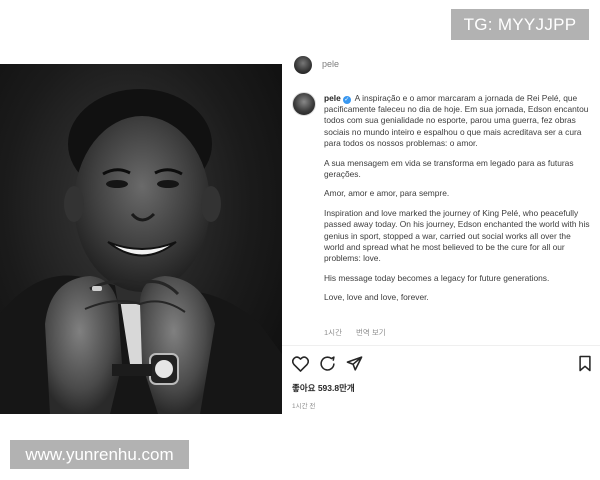 The width and height of the screenshot is (600, 480). Describe the element at coordinates (303, 65) in the screenshot. I see `avatar` at that location.